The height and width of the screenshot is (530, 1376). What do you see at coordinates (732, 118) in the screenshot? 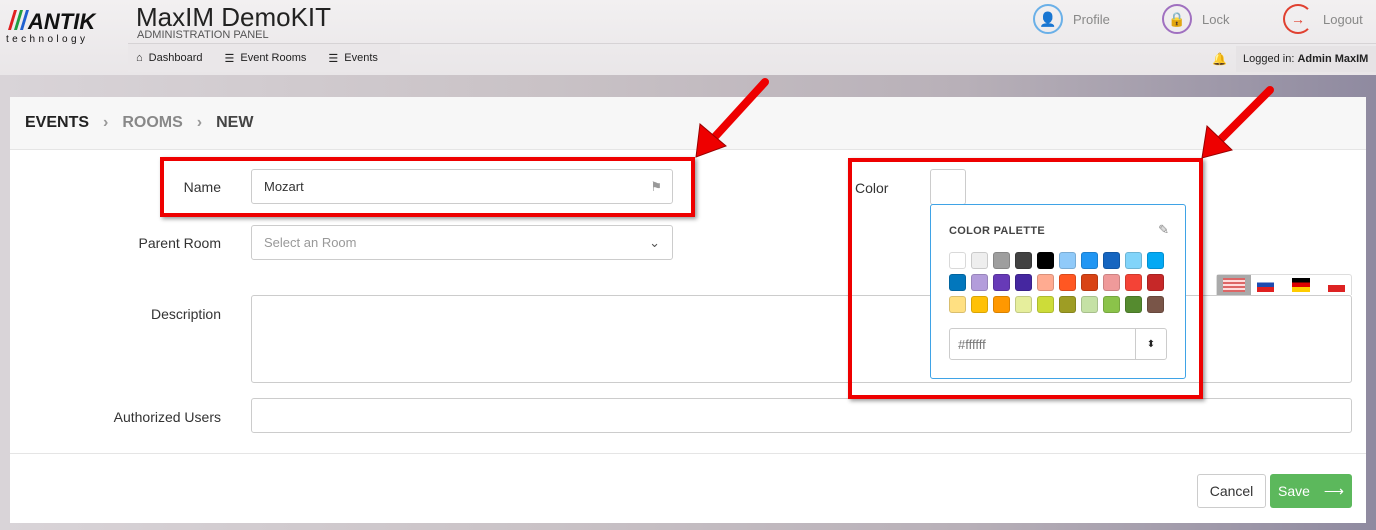
I see `arrow-to-name` at bounding box center [732, 118].